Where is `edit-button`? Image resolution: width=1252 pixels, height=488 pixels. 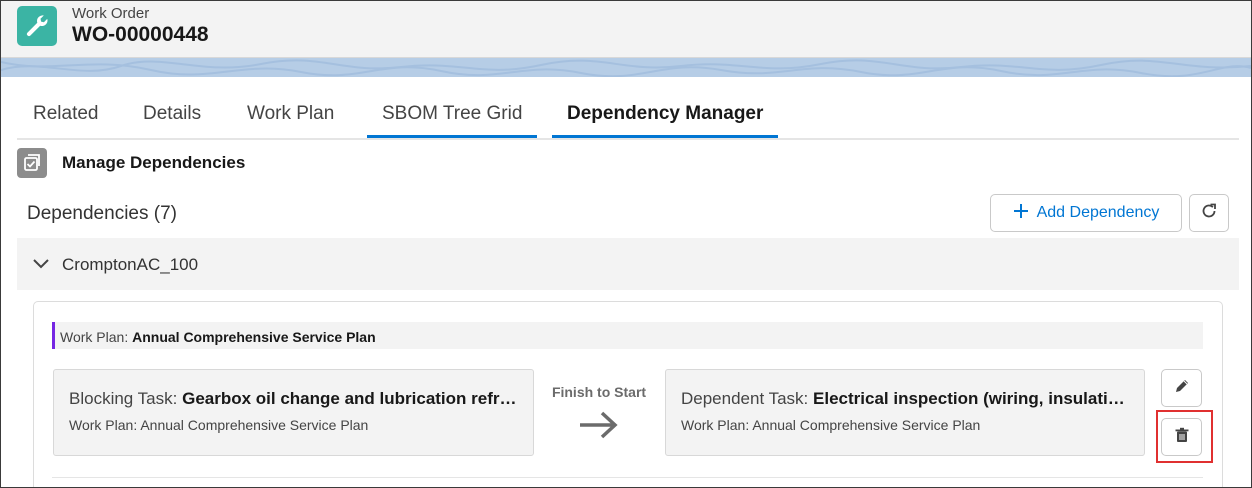 edit-button is located at coordinates (1181, 388).